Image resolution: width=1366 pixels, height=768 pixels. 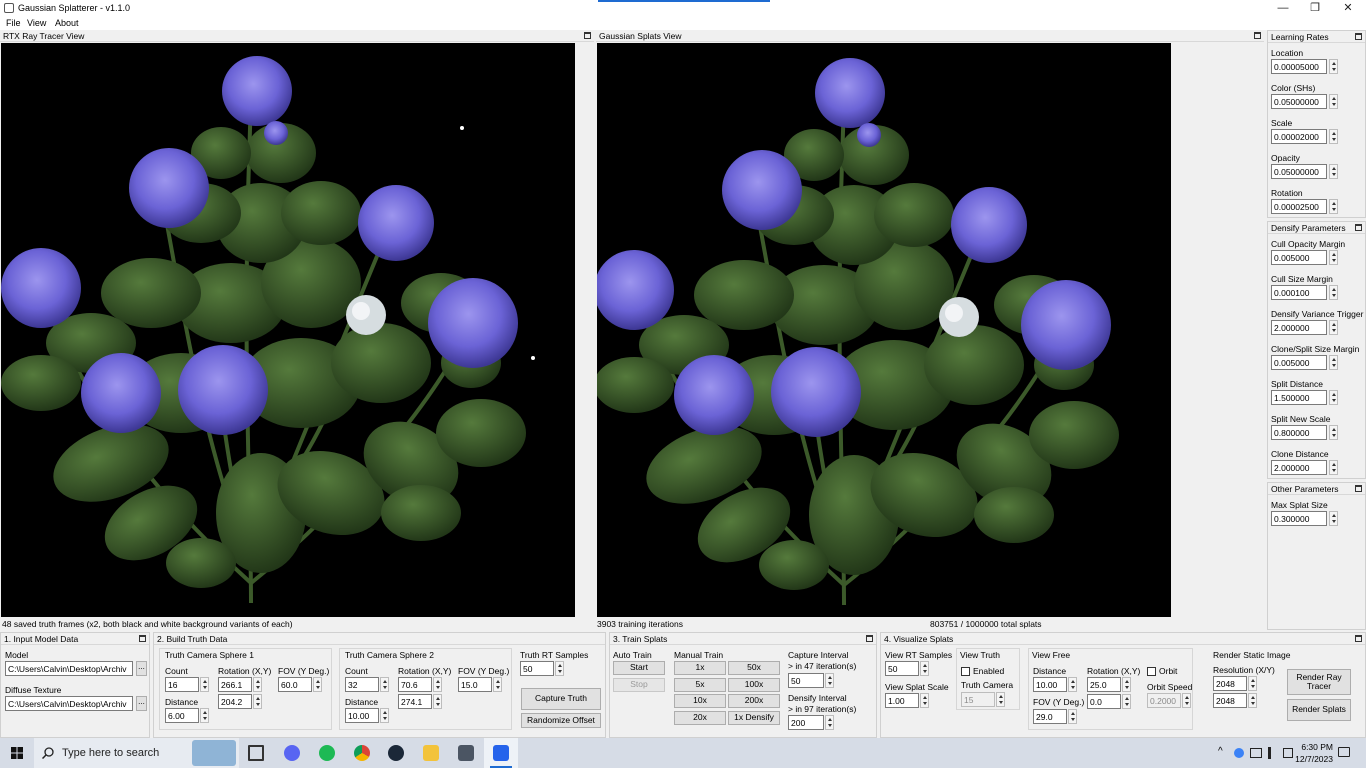 I want to click on cull-size-spin-arrows, so click(x=1333, y=292).